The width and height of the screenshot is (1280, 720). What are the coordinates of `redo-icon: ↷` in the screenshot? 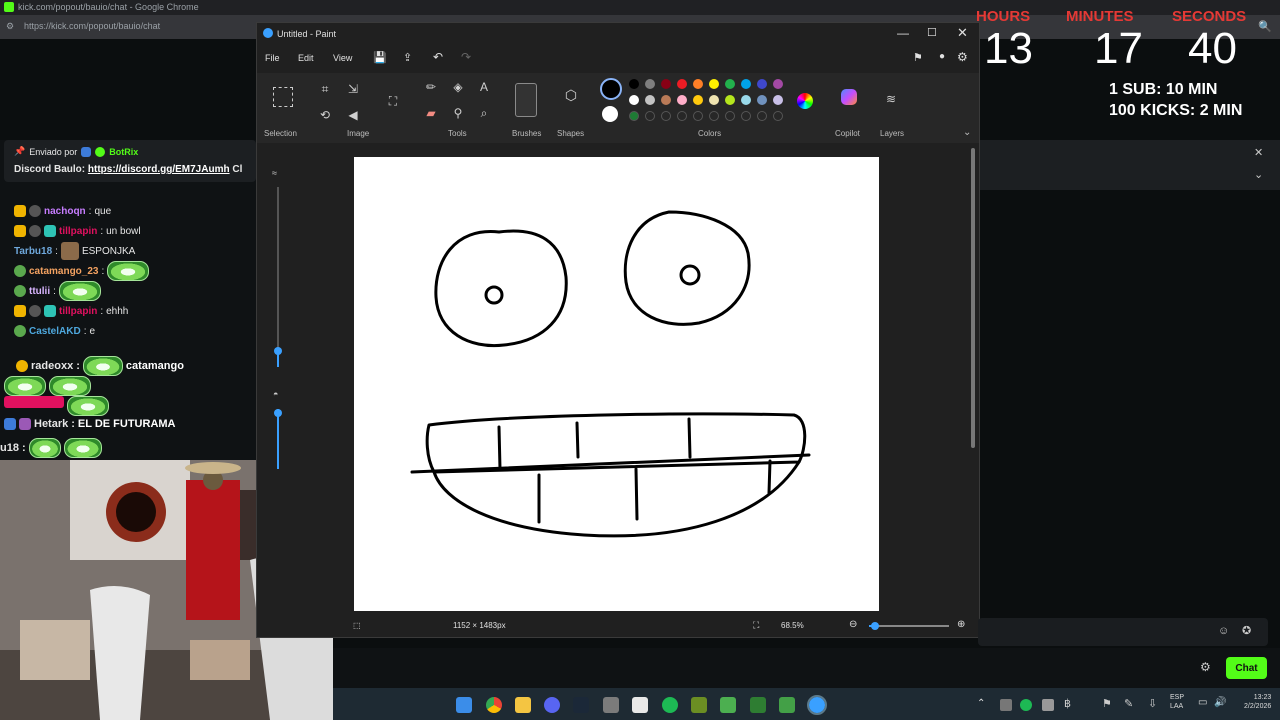 It's located at (466, 57).